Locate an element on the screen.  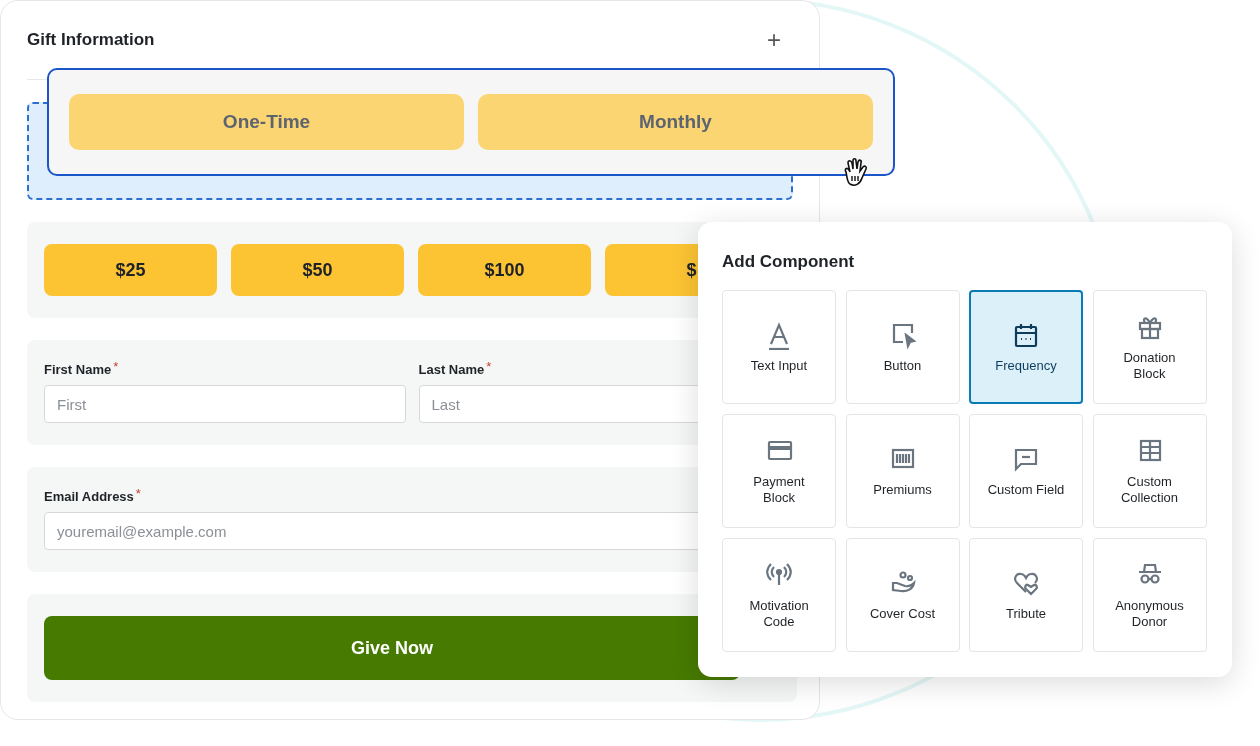
component-tile: Anonymous Donor is located at coordinates (1149, 595).